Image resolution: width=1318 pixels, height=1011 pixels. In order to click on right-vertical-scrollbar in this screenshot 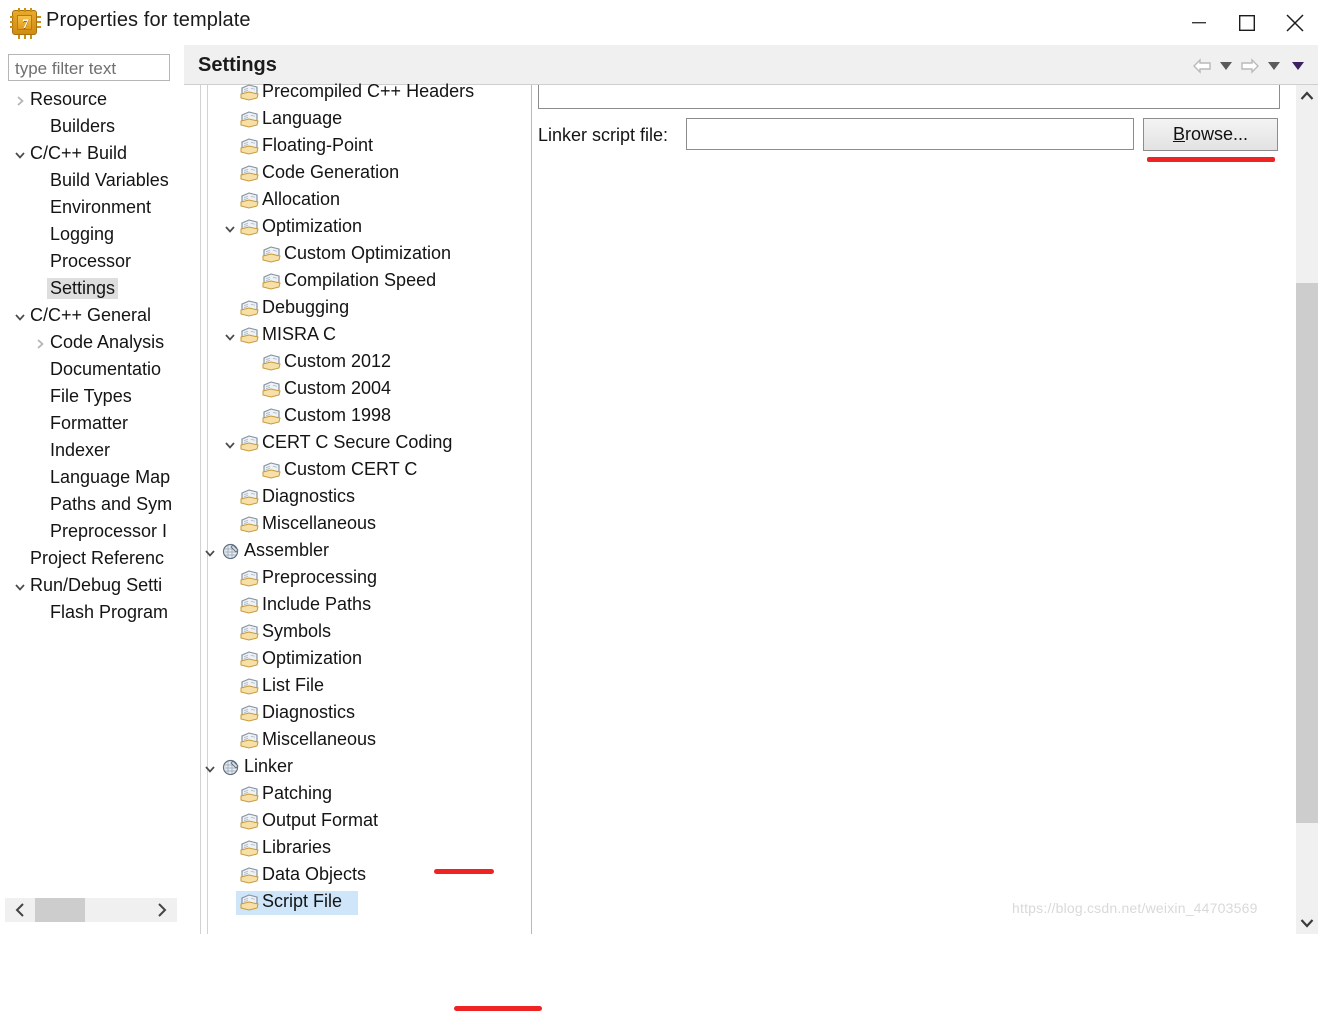, I will do `click(1307, 509)`.